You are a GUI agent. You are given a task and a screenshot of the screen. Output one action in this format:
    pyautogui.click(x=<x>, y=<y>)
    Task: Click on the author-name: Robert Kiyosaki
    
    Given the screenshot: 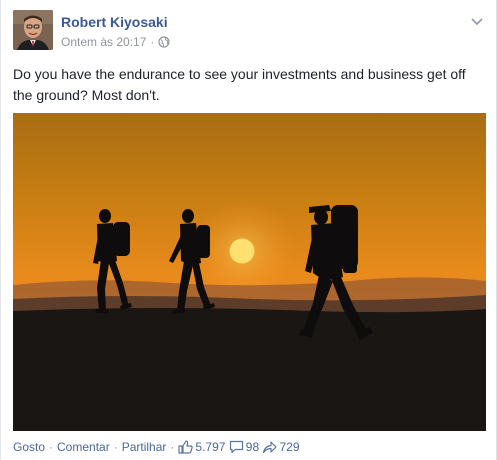 What is the action you would take?
    pyautogui.click(x=114, y=22)
    